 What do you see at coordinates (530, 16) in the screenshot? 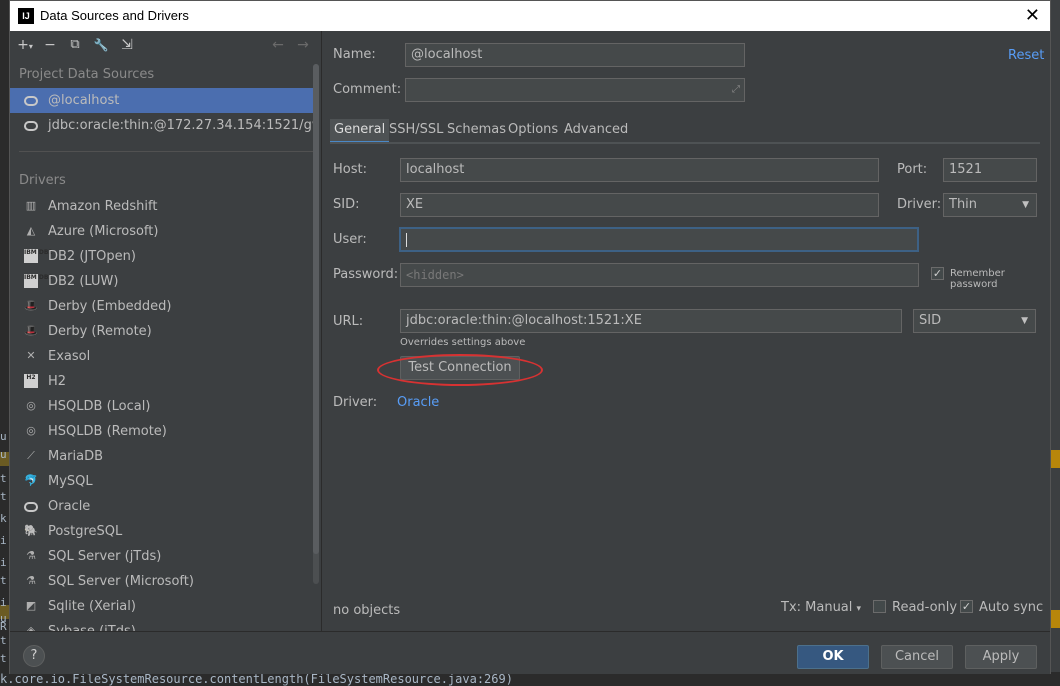
I see `title-bar: IJ Data Sources and Drivers ✕` at bounding box center [530, 16].